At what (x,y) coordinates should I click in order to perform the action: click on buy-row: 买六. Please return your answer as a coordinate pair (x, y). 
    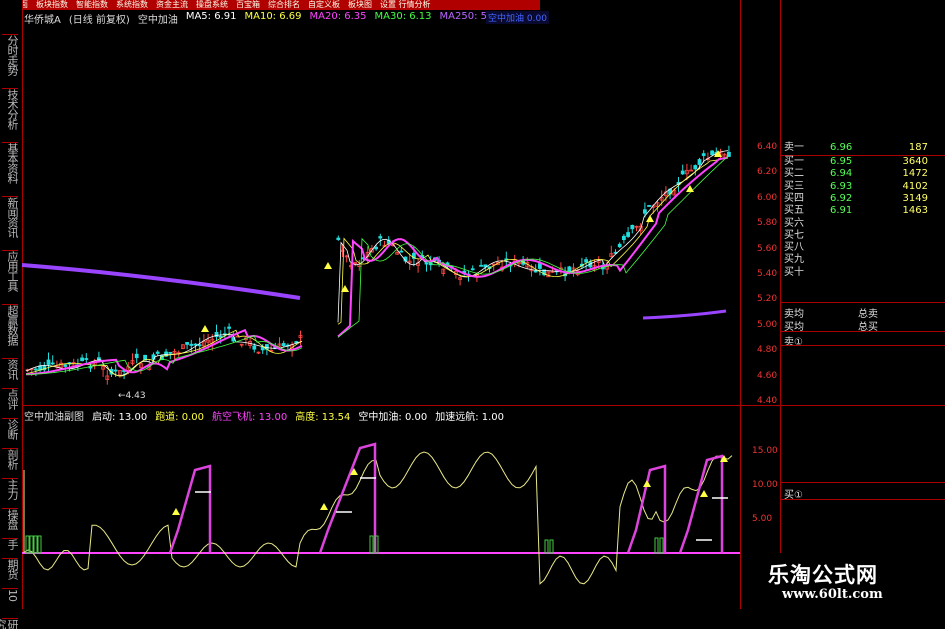
    Looking at the image, I should click on (864, 224).